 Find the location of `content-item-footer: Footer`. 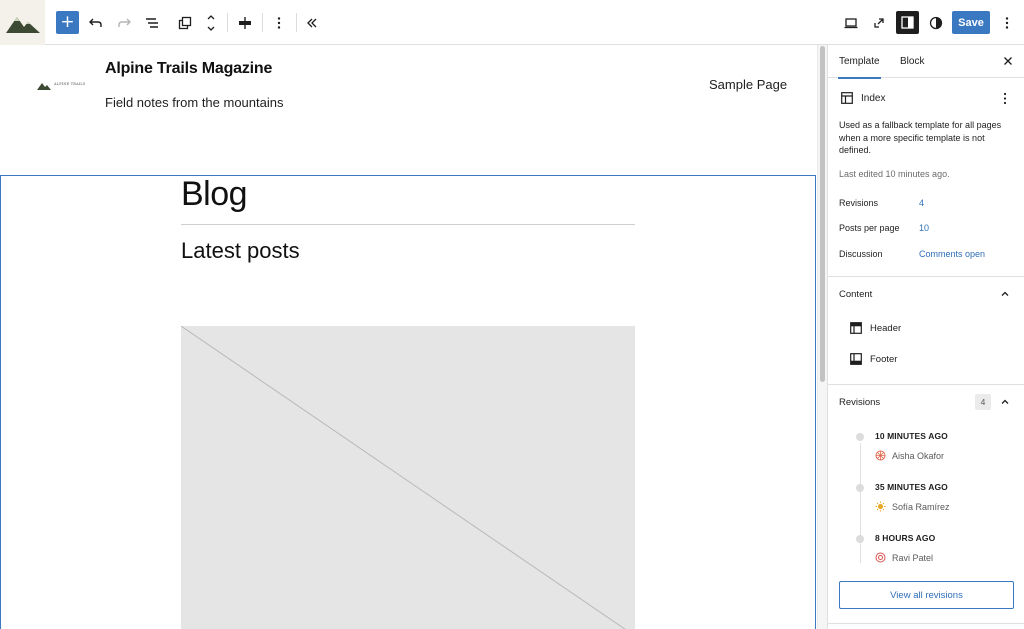

content-item-footer: Footer is located at coordinates (883, 359).